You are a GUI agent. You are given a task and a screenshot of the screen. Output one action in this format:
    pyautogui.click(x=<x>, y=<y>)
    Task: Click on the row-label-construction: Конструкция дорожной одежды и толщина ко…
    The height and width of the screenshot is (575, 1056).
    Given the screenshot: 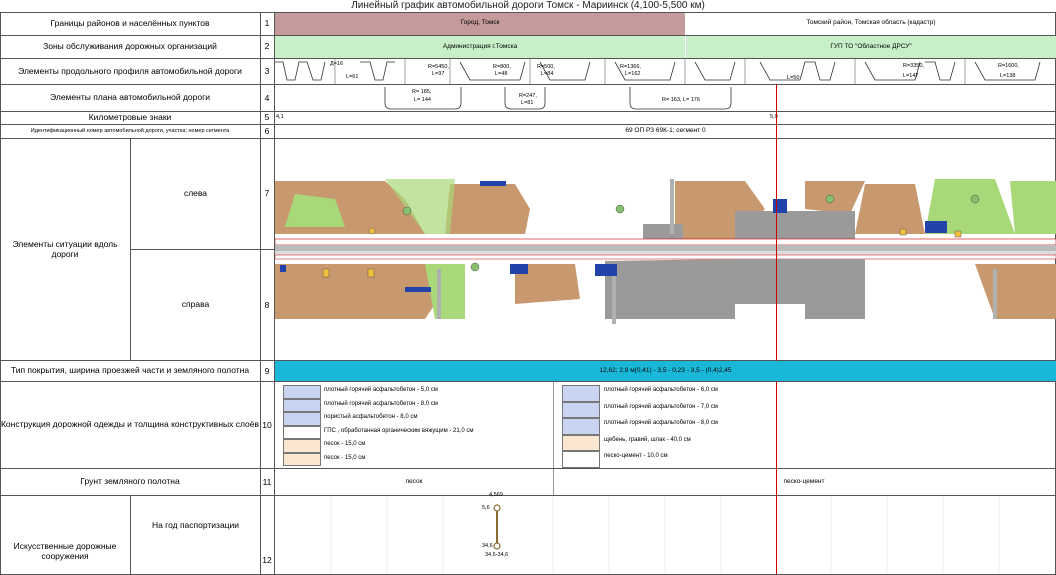 What is the action you would take?
    pyautogui.click(x=130, y=424)
    